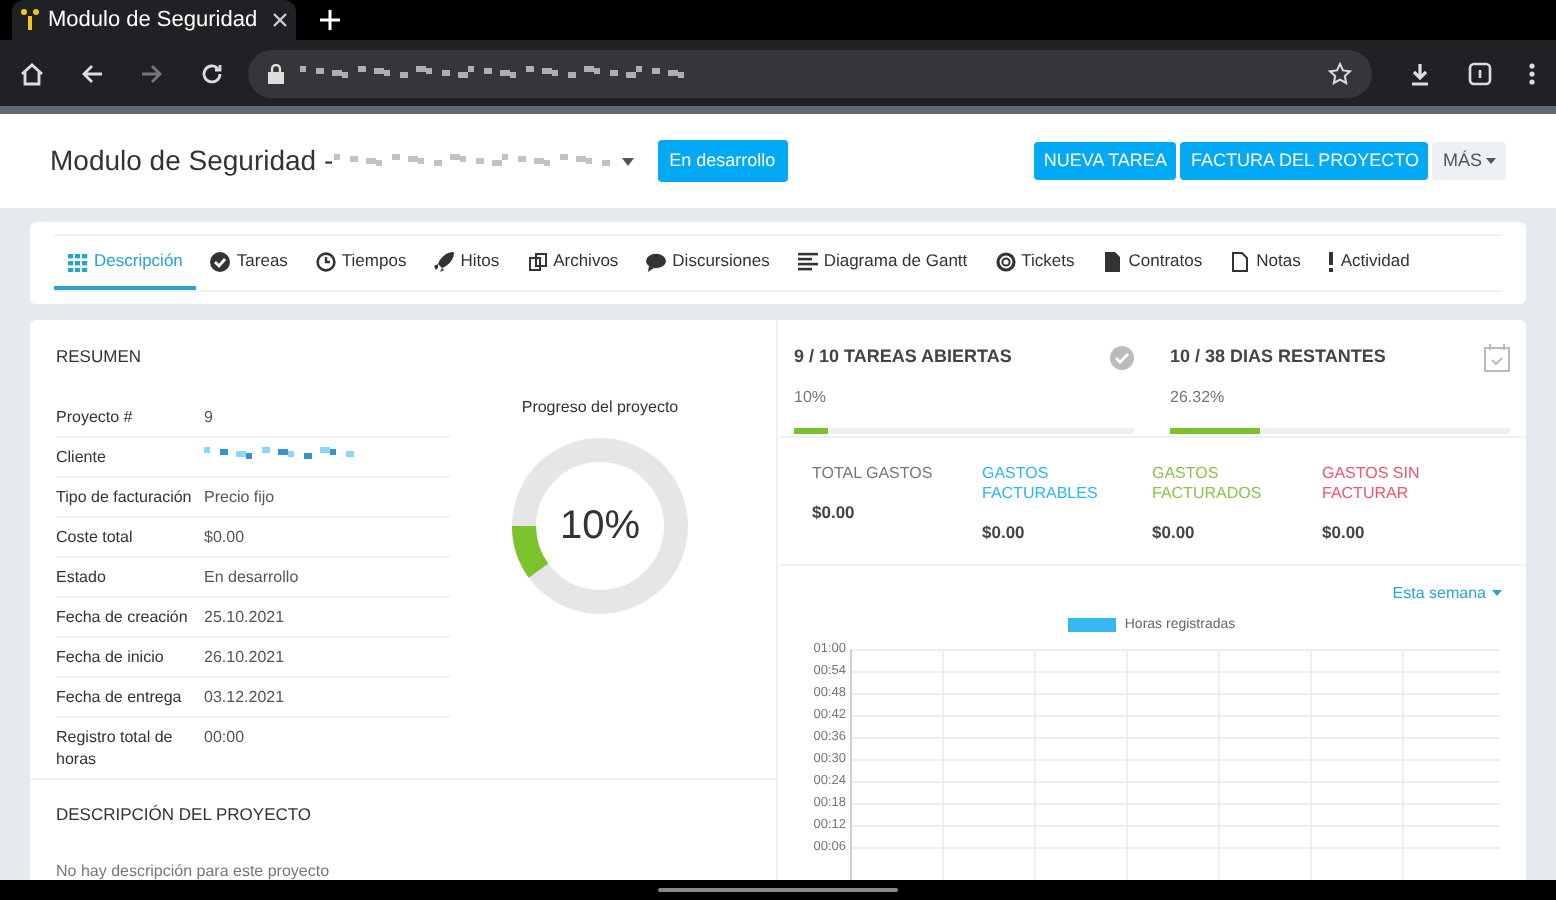 The width and height of the screenshot is (1556, 900). What do you see at coordinates (1265, 263) in the screenshot?
I see `nav-tab: Notas` at bounding box center [1265, 263].